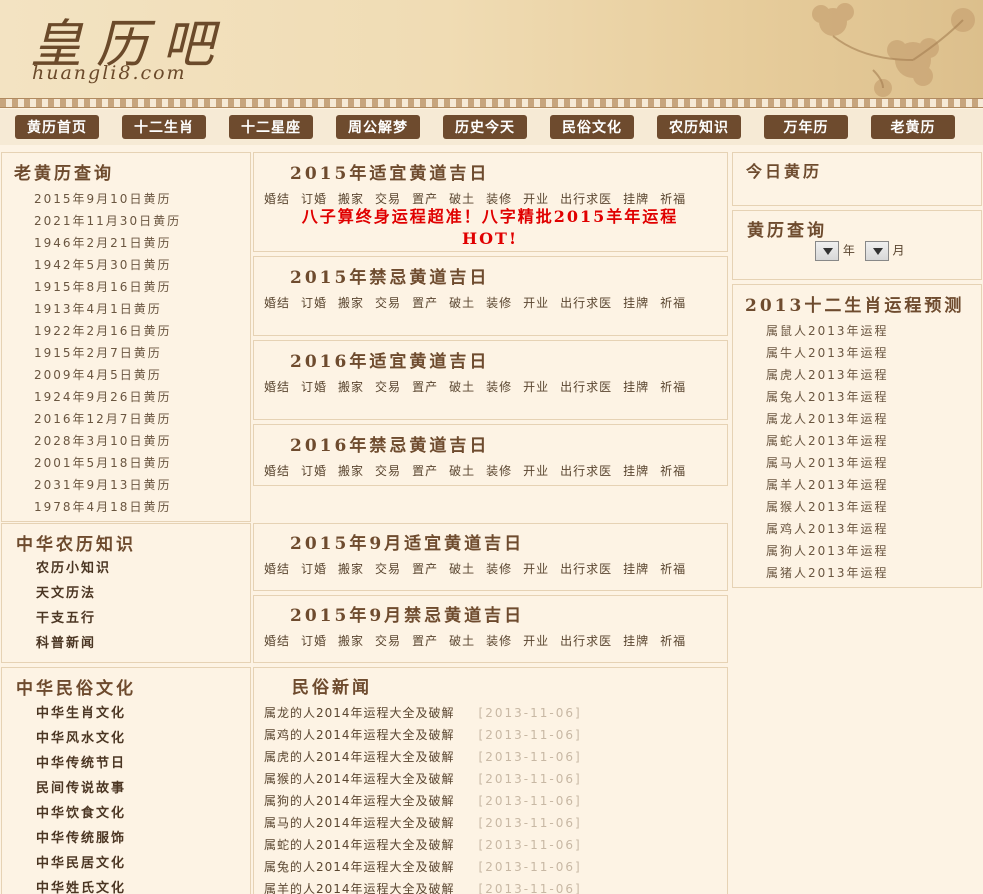 Image resolution: width=983 pixels, height=894 pixels. I want to click on flower-decoration-icon, so click(893, 50).